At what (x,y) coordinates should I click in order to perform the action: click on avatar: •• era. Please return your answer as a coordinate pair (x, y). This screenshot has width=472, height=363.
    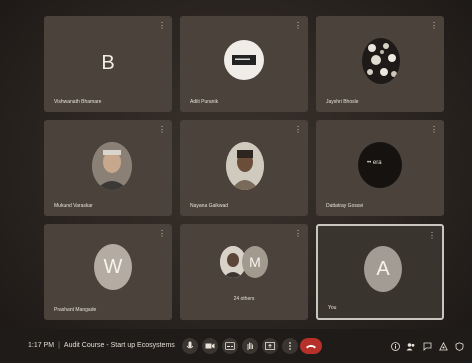
    Looking at the image, I should click on (380, 165).